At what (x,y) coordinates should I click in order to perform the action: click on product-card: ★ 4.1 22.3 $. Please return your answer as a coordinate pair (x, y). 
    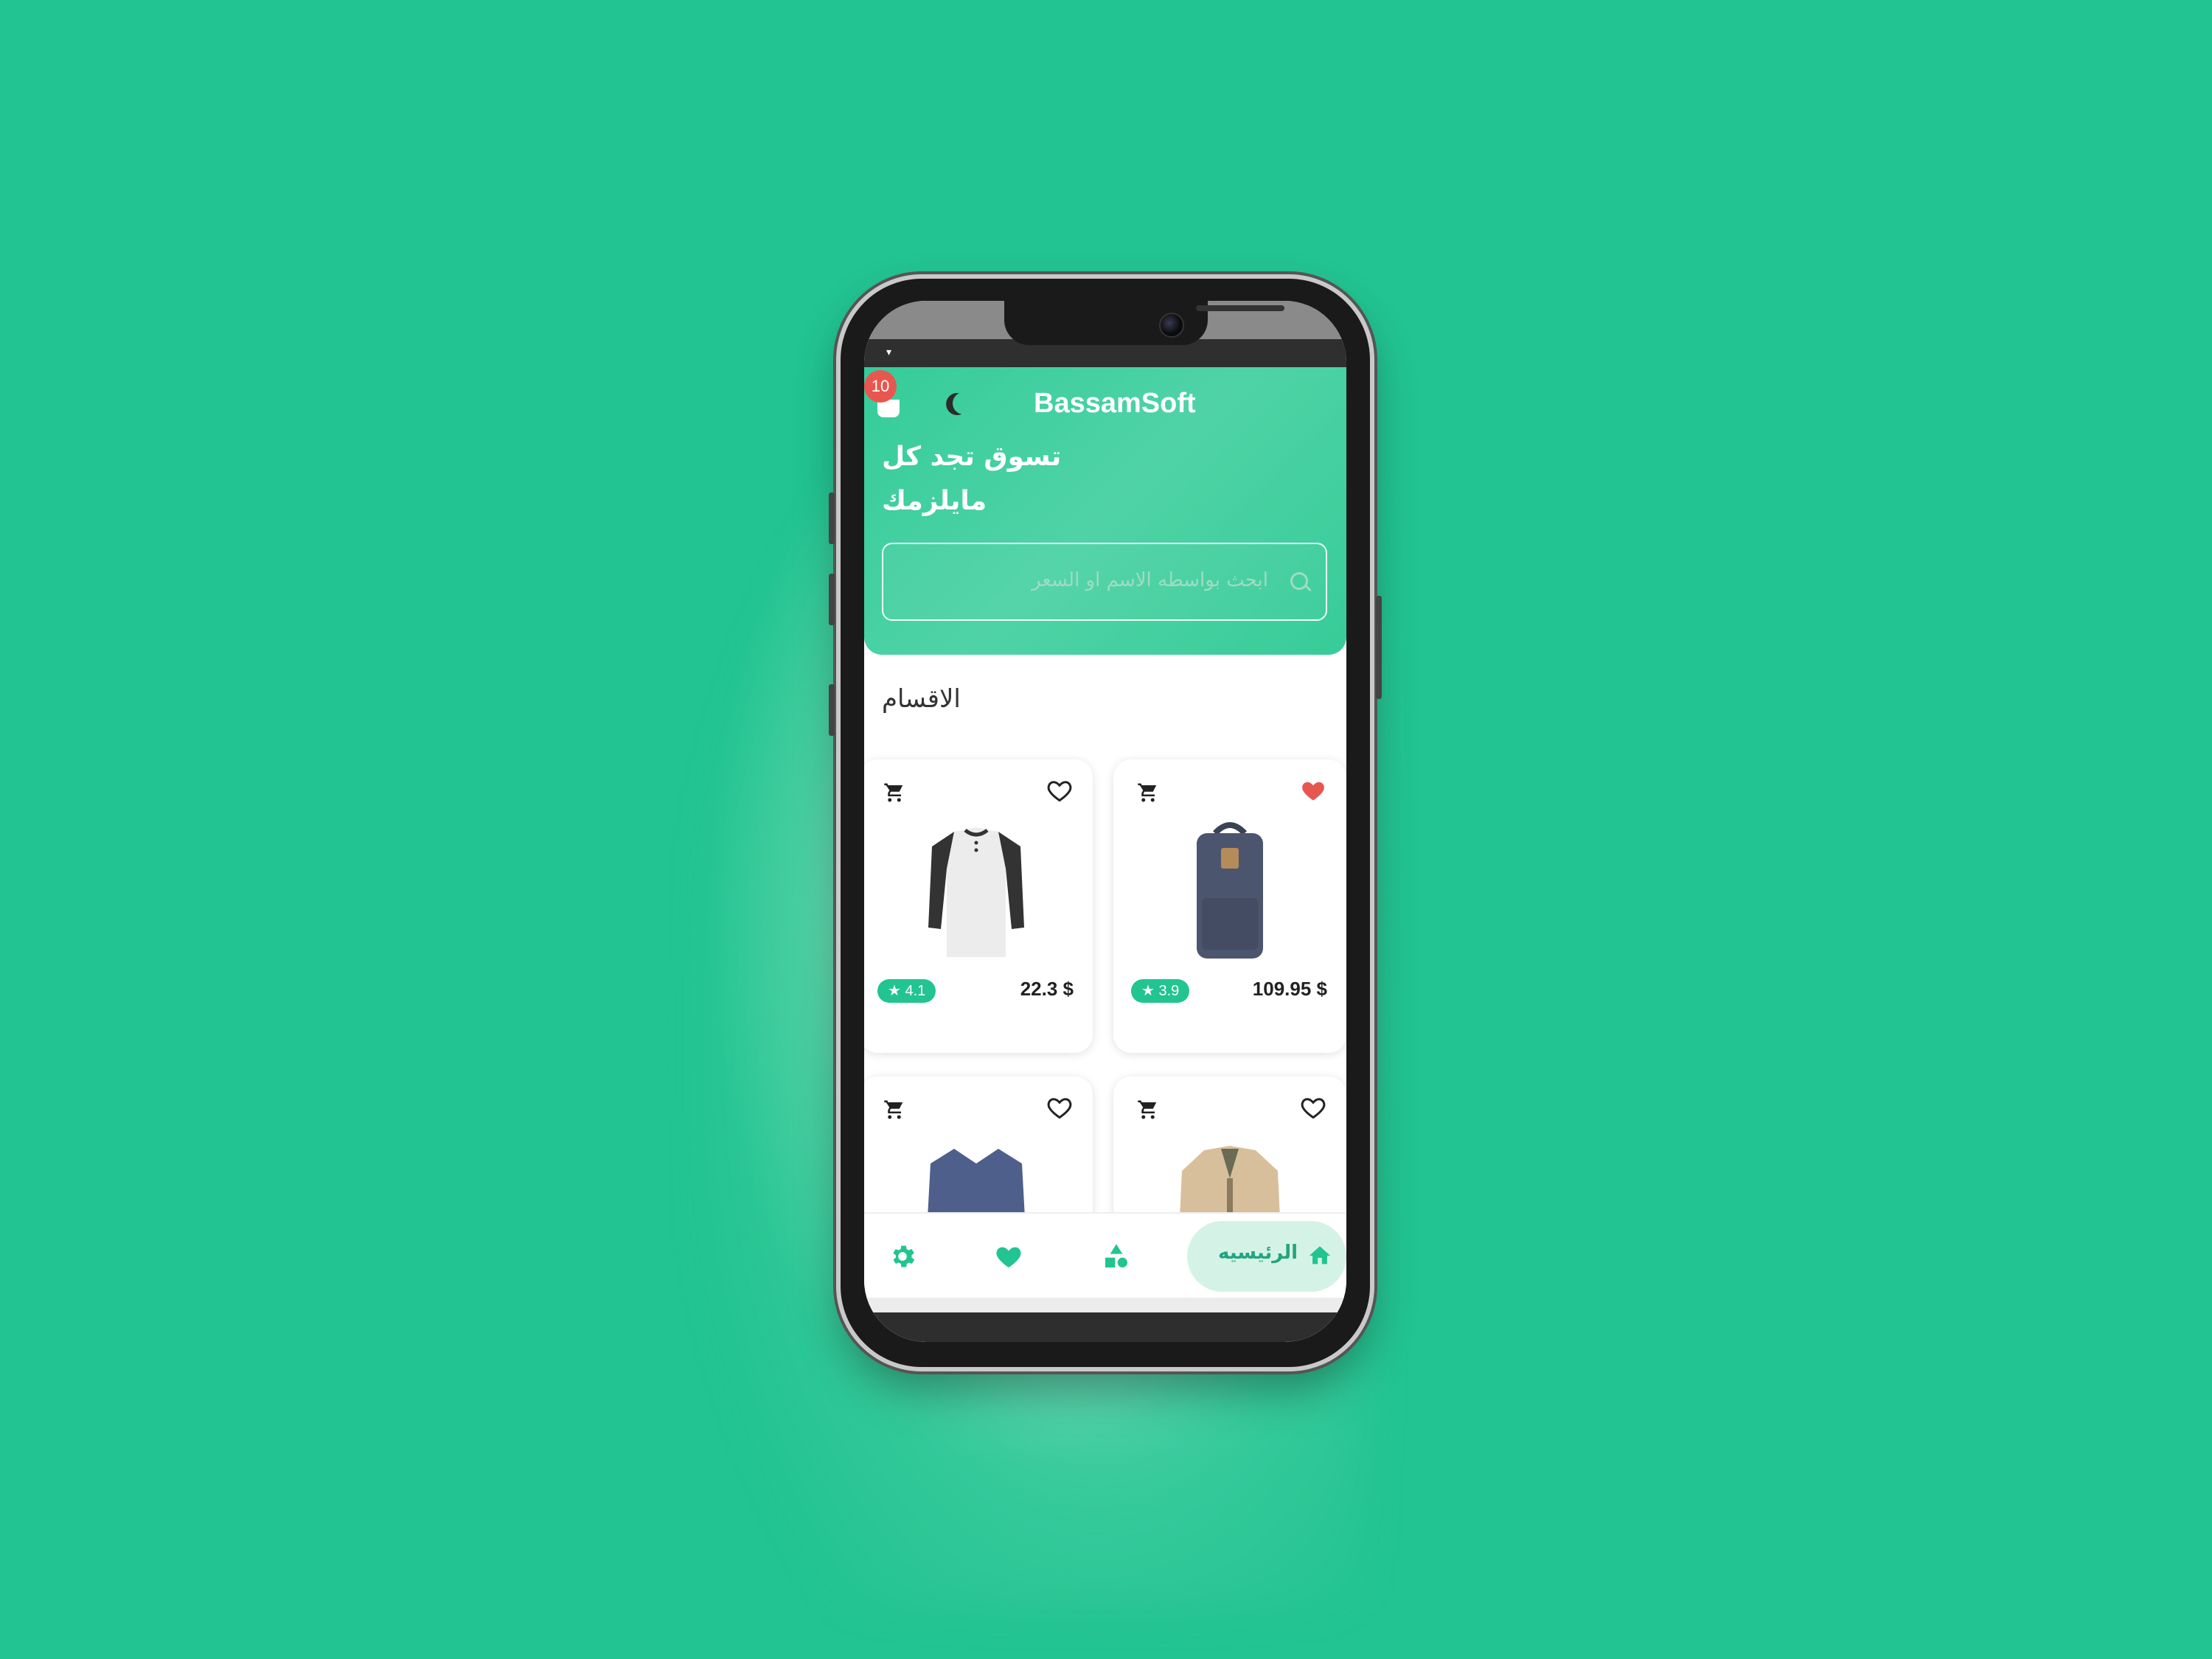
    Looking at the image, I should click on (978, 906).